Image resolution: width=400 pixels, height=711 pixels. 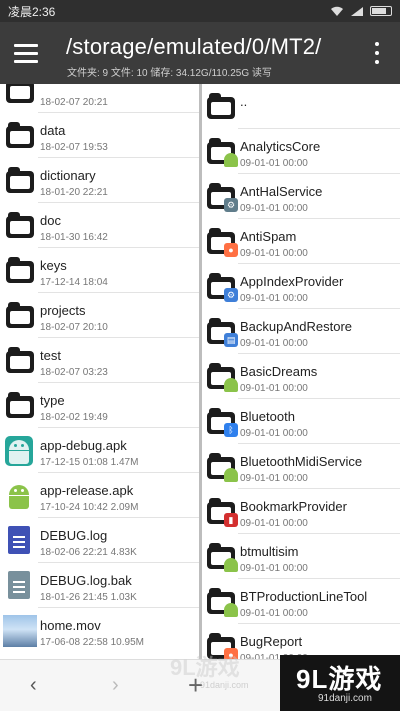 I want to click on item-name: AntHalService, so click(x=281, y=191).